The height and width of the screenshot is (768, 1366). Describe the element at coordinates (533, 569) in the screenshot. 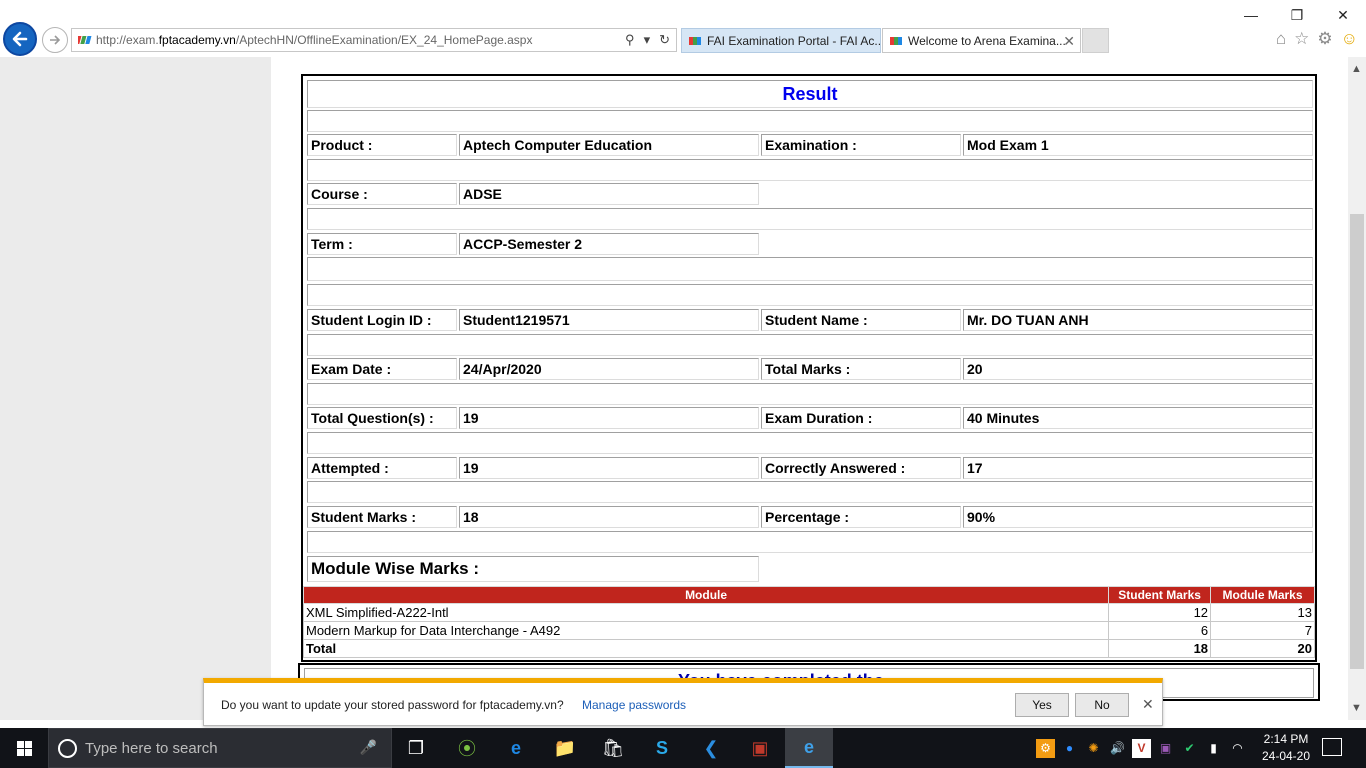

I see `module-wise-marks-label: Module Wise Marks :` at that location.